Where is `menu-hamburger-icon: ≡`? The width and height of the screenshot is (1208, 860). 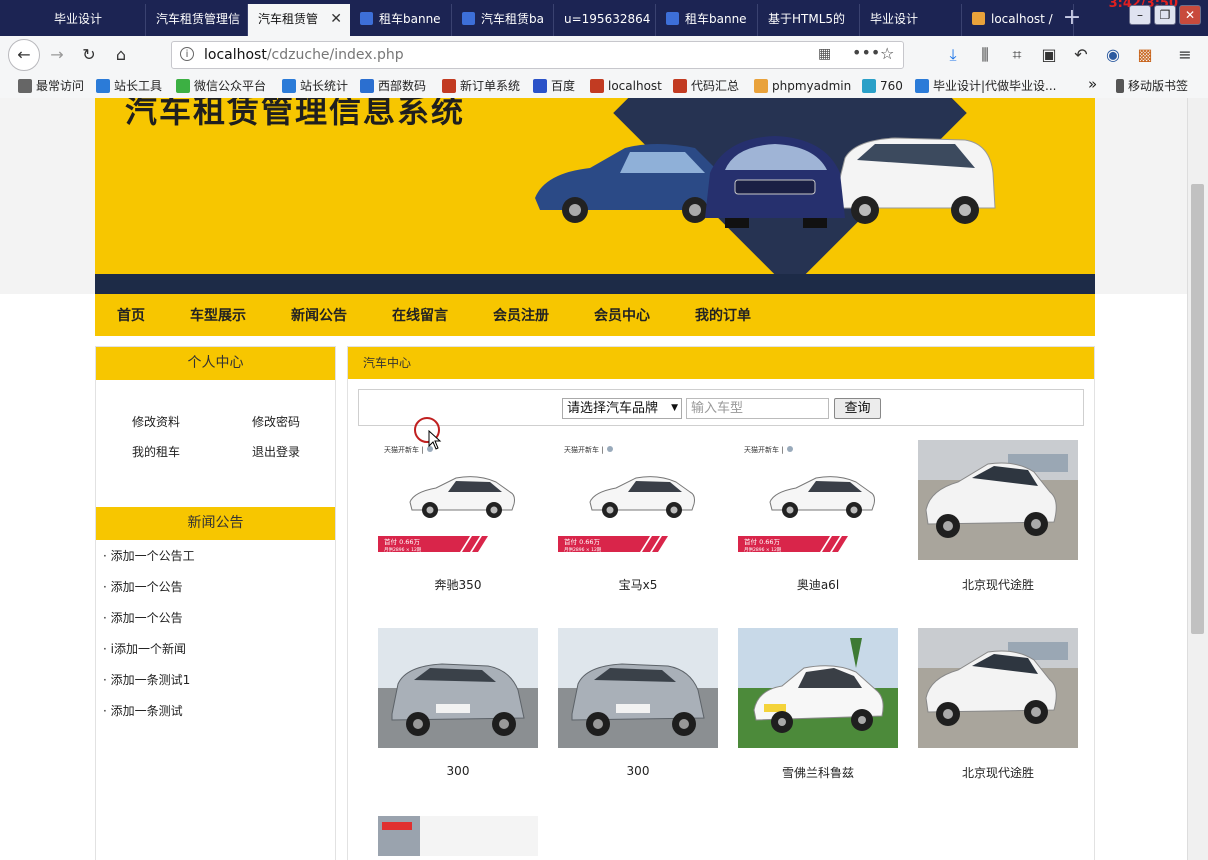 menu-hamburger-icon: ≡ is located at coordinates (1185, 55).